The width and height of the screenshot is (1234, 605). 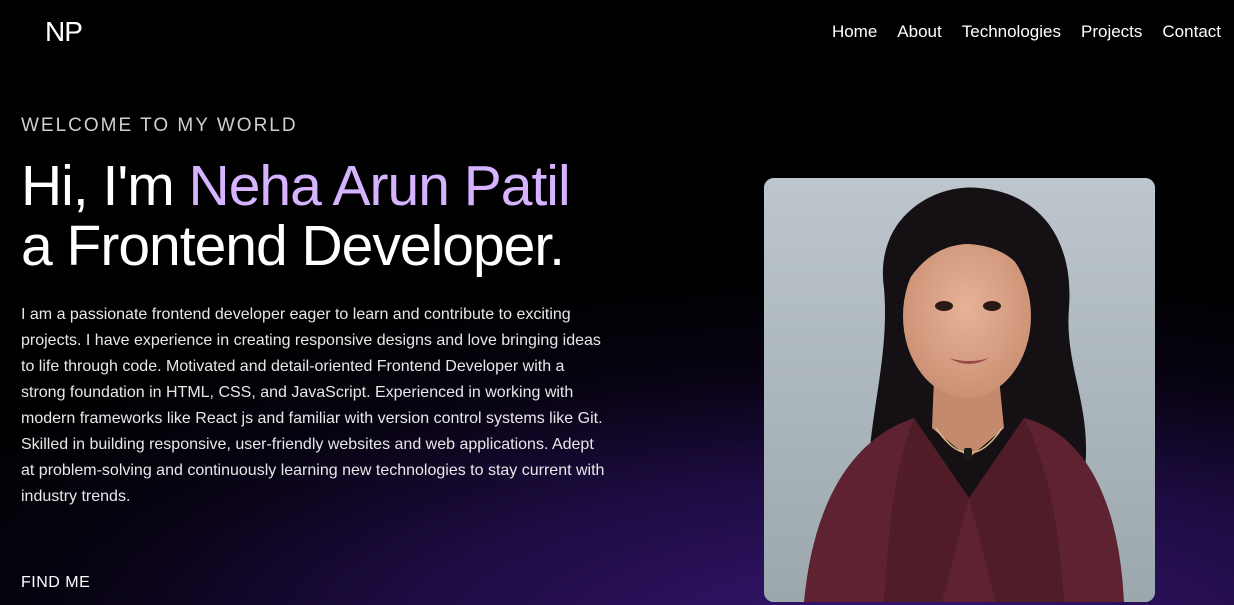 I want to click on nav-about: About, so click(x=919, y=32).